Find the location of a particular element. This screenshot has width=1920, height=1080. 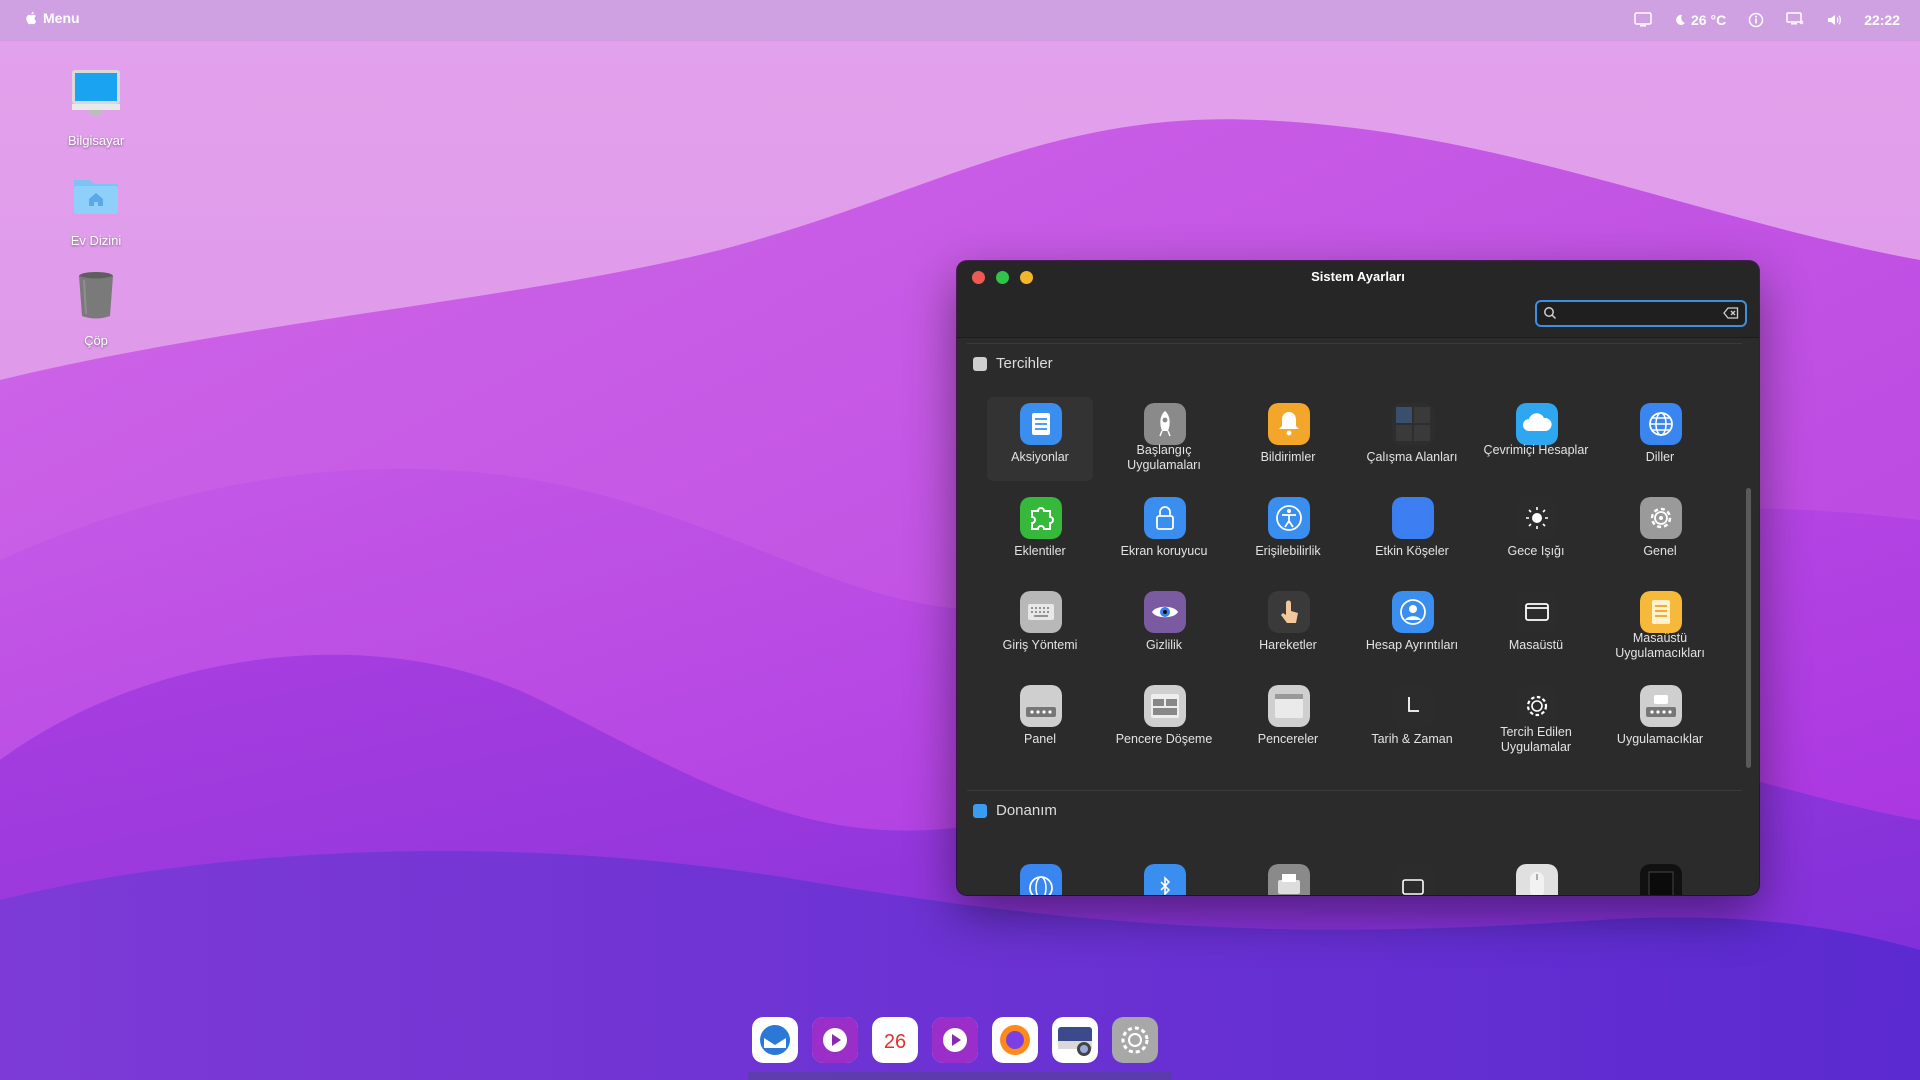

settings-item-label: Masaüstü is located at coordinates (1536, 645).